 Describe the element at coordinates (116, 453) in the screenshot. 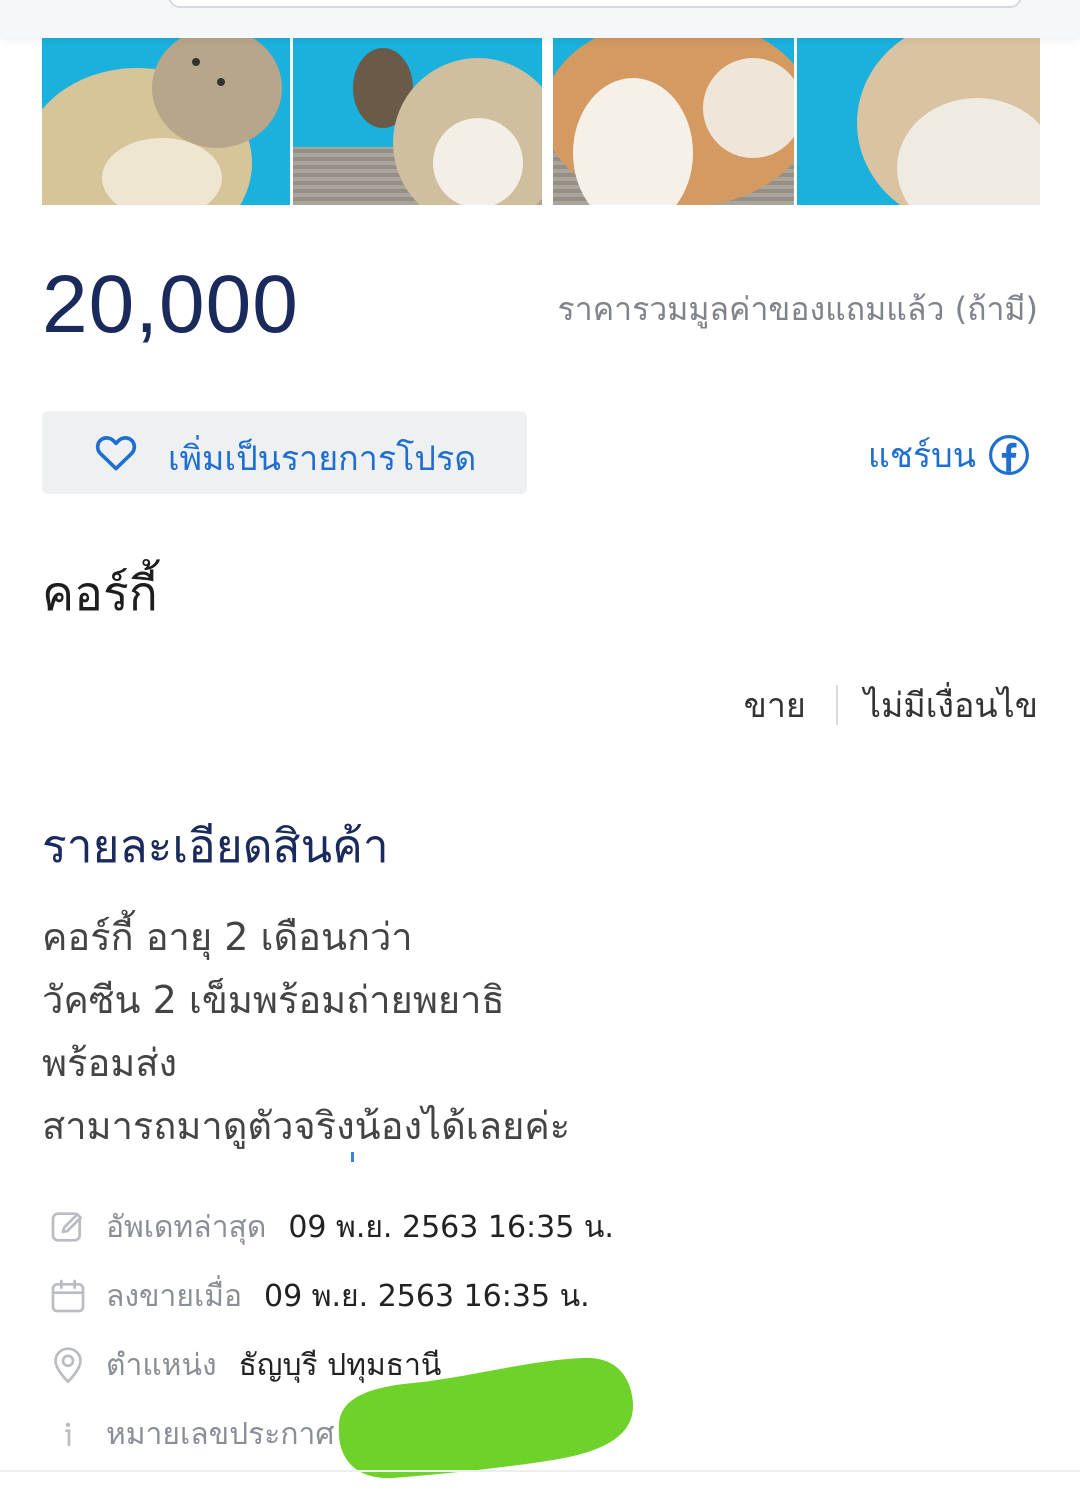

I see `heart-icon` at that location.